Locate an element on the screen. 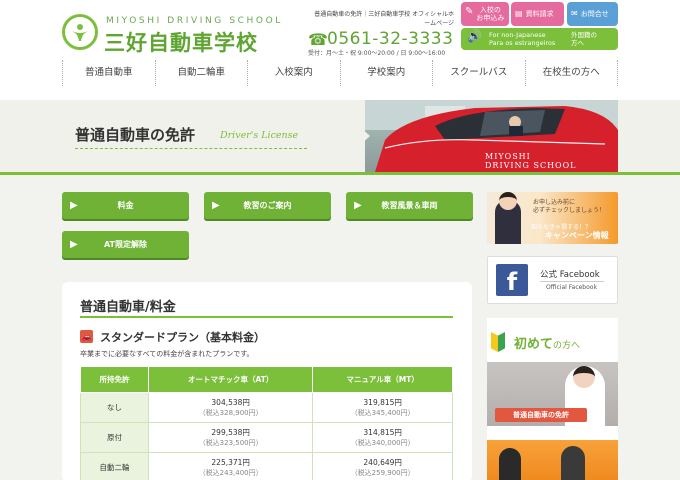 This screenshot has width=680, height=480. mail-icon: ✉ is located at coordinates (574, 13).